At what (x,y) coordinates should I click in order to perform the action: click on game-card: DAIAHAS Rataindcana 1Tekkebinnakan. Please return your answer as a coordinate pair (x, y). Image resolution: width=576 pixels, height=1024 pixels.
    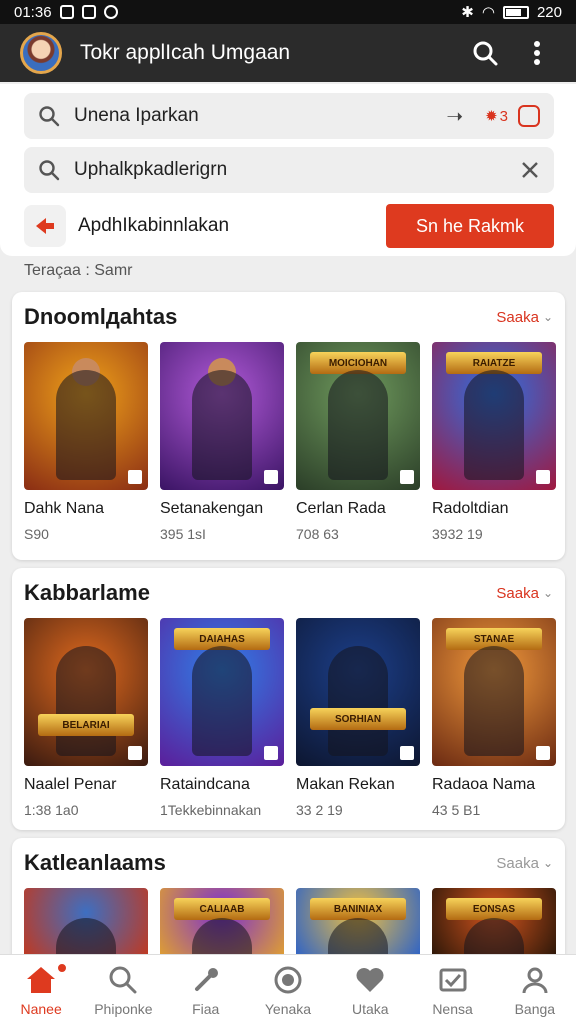
    Looking at the image, I should click on (222, 718).